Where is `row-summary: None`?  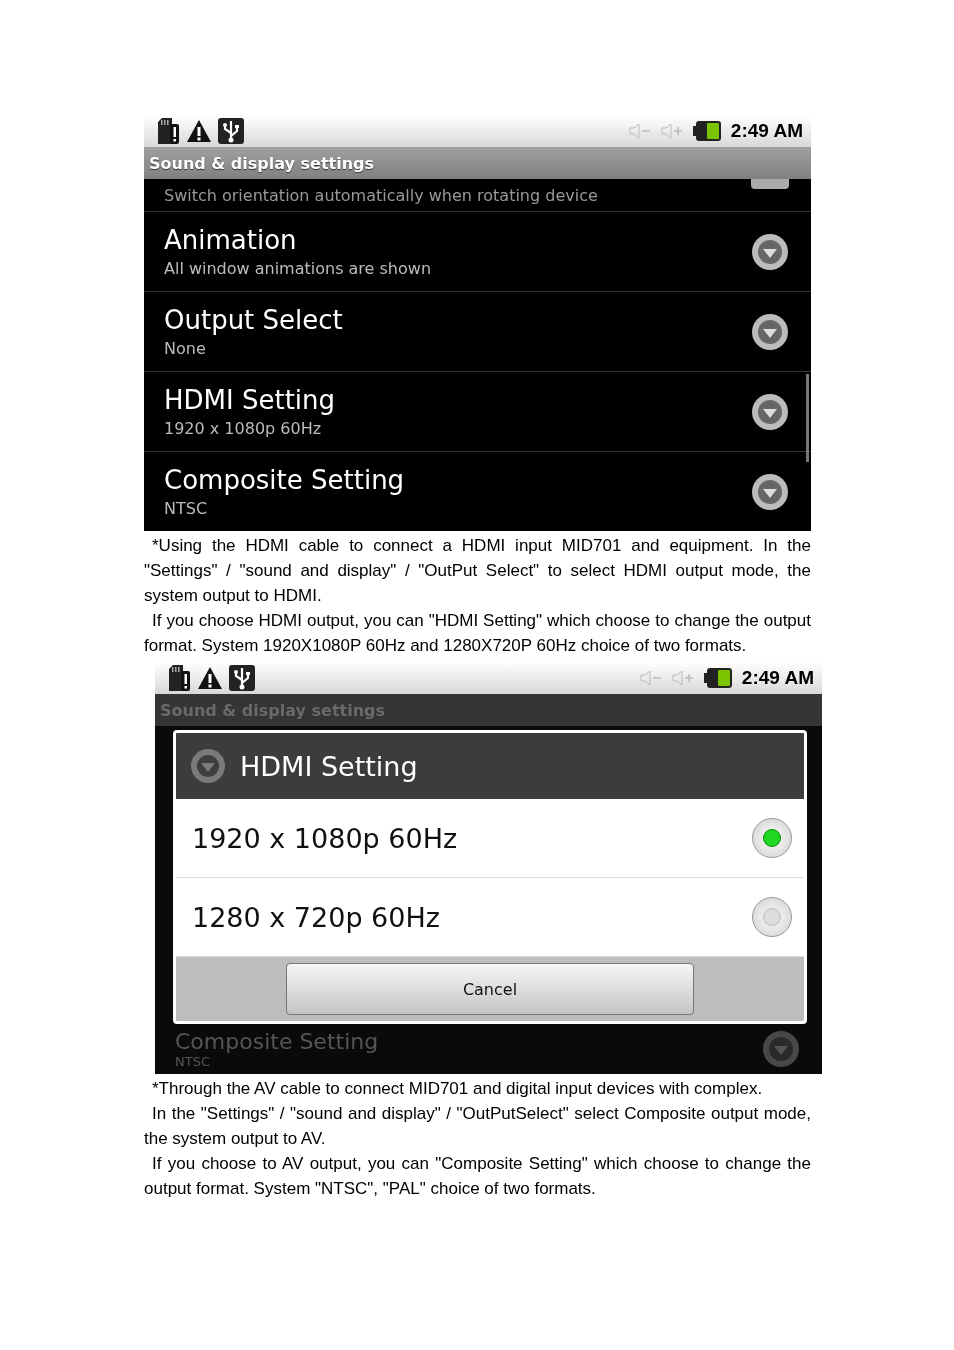
row-summary: None is located at coordinates (185, 348).